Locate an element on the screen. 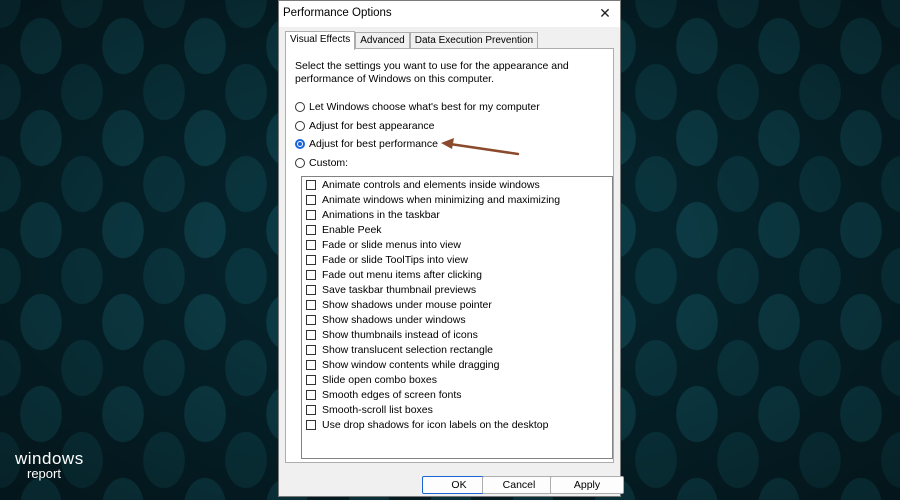 Image resolution: width=900 pixels, height=500 pixels. windows-report-logo: windows report is located at coordinates (49, 465).